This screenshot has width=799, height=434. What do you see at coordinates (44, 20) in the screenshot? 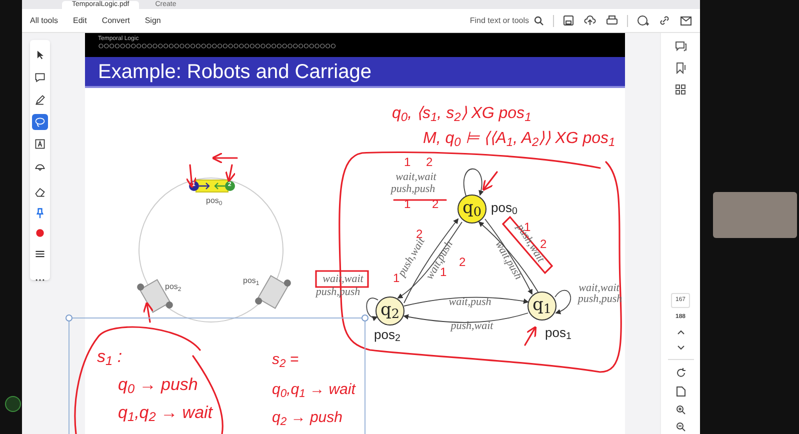
I see `menu-item: All tools` at bounding box center [44, 20].